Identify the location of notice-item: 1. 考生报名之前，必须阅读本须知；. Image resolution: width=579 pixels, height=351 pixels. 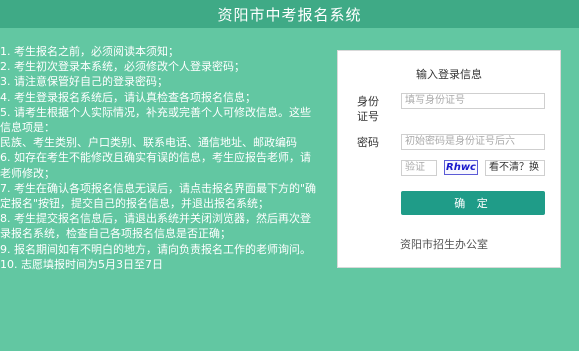
(89, 51).